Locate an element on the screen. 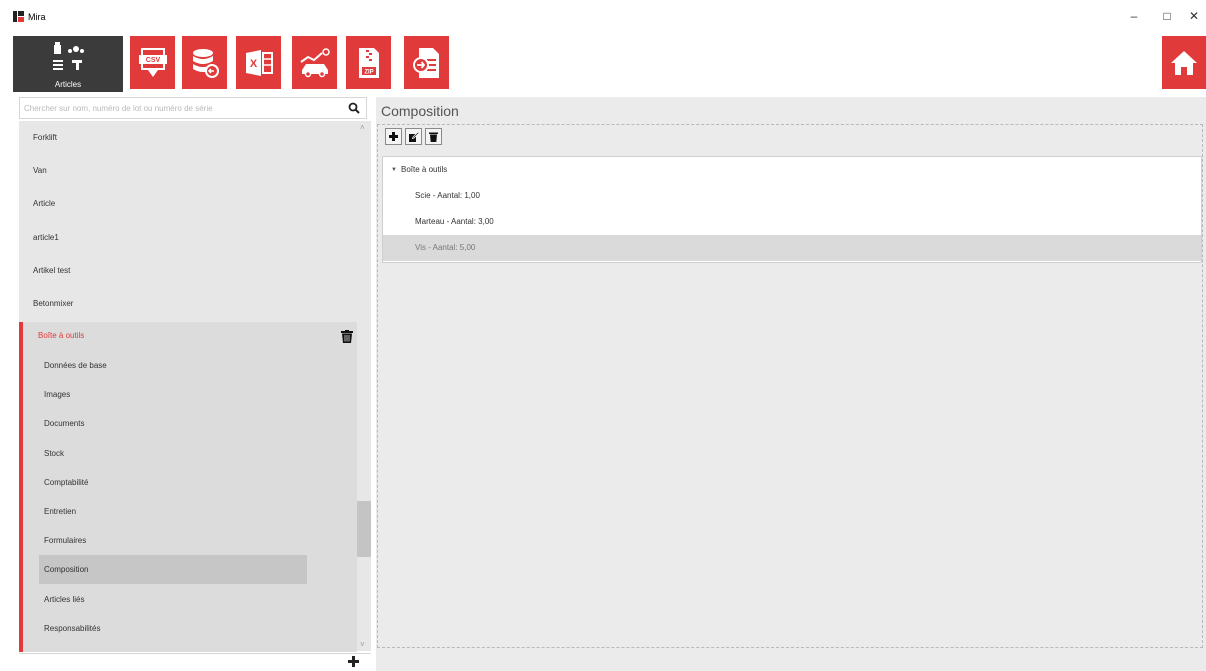  scroll-down-arrow-icon: ˅ is located at coordinates (362, 644).